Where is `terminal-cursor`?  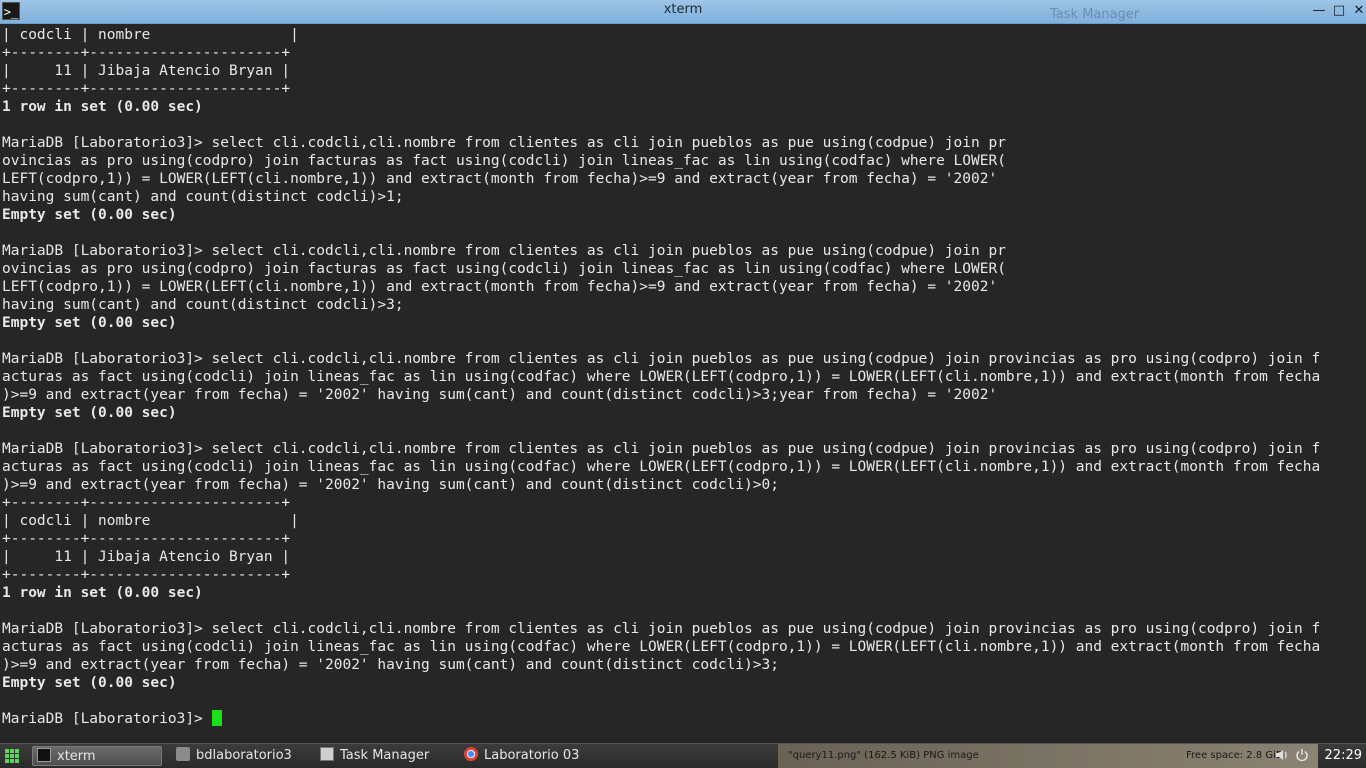
terminal-cursor is located at coordinates (216, 718).